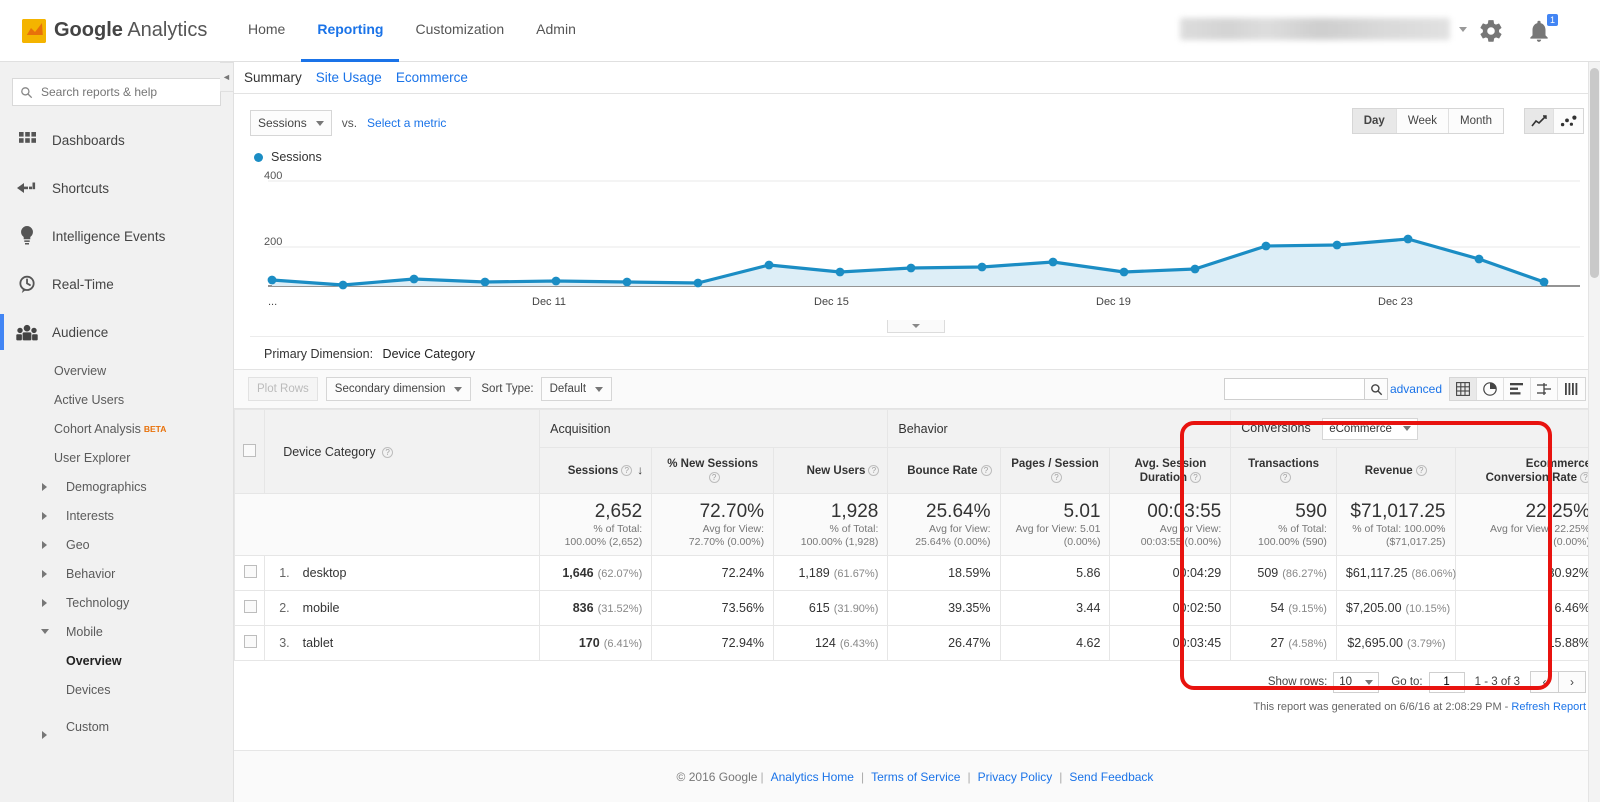 The height and width of the screenshot is (802, 1600). What do you see at coordinates (1517, 389) in the screenshot?
I see `bar-view-icon` at bounding box center [1517, 389].